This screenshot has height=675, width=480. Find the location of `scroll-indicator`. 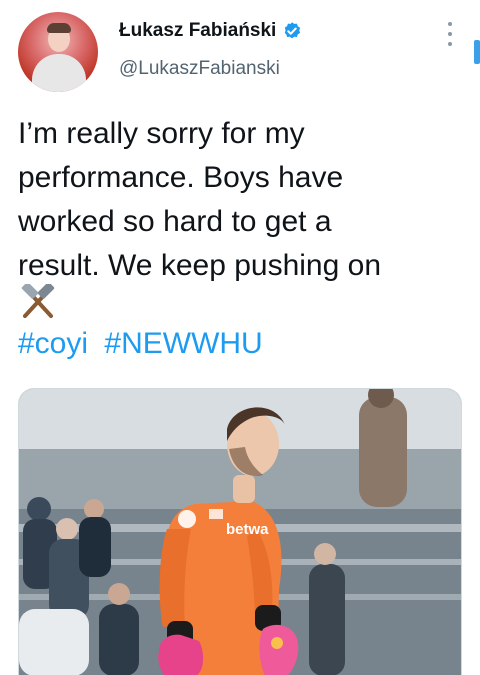

scroll-indicator is located at coordinates (477, 52).